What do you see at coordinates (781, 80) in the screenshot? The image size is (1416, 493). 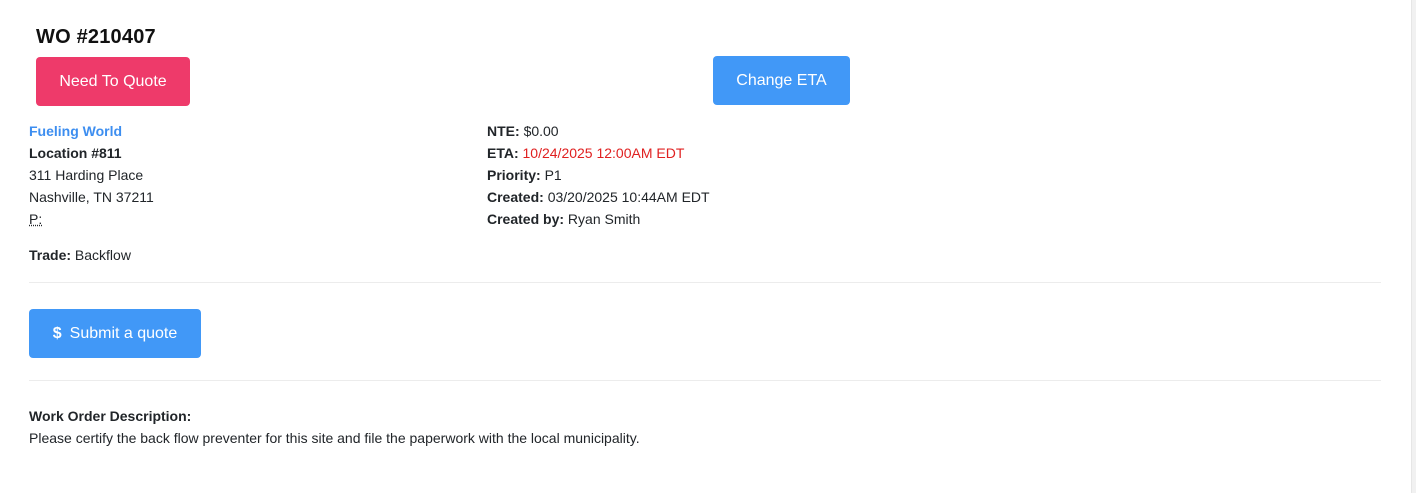 I see `change-eta-button: Change ETA` at bounding box center [781, 80].